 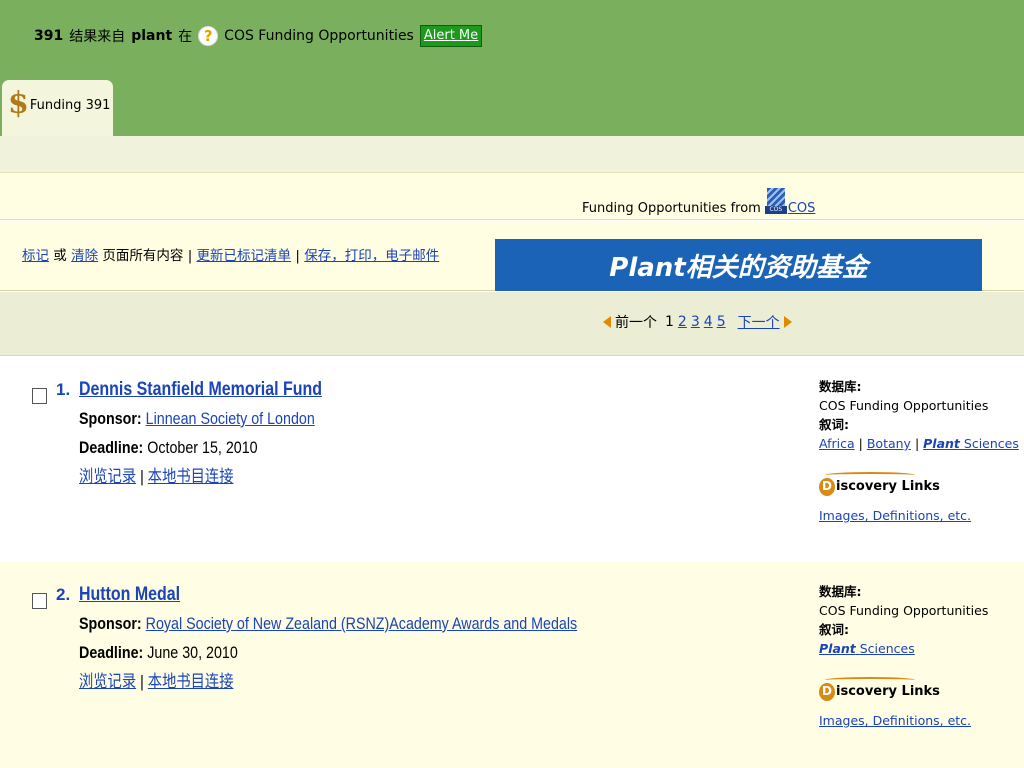 I want to click on descriptor-africa-link: Africa, so click(x=837, y=443).